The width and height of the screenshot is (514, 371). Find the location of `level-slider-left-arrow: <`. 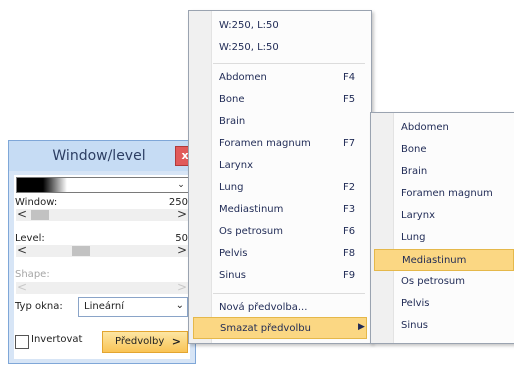

level-slider-left-arrow: < is located at coordinates (22, 250).